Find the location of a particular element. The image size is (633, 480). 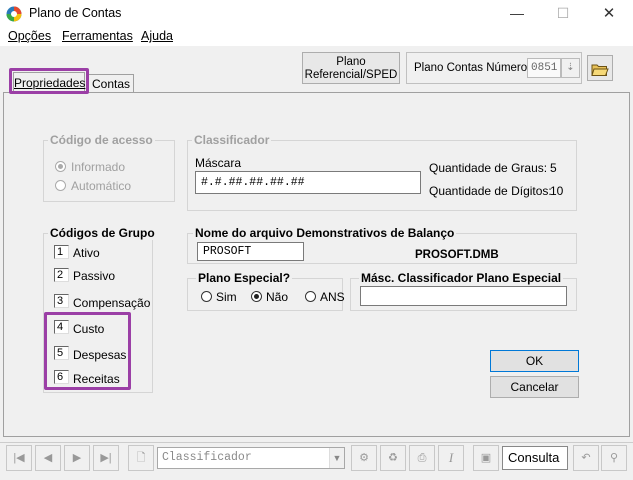

grupo-1-code: 1 is located at coordinates (61, 252).